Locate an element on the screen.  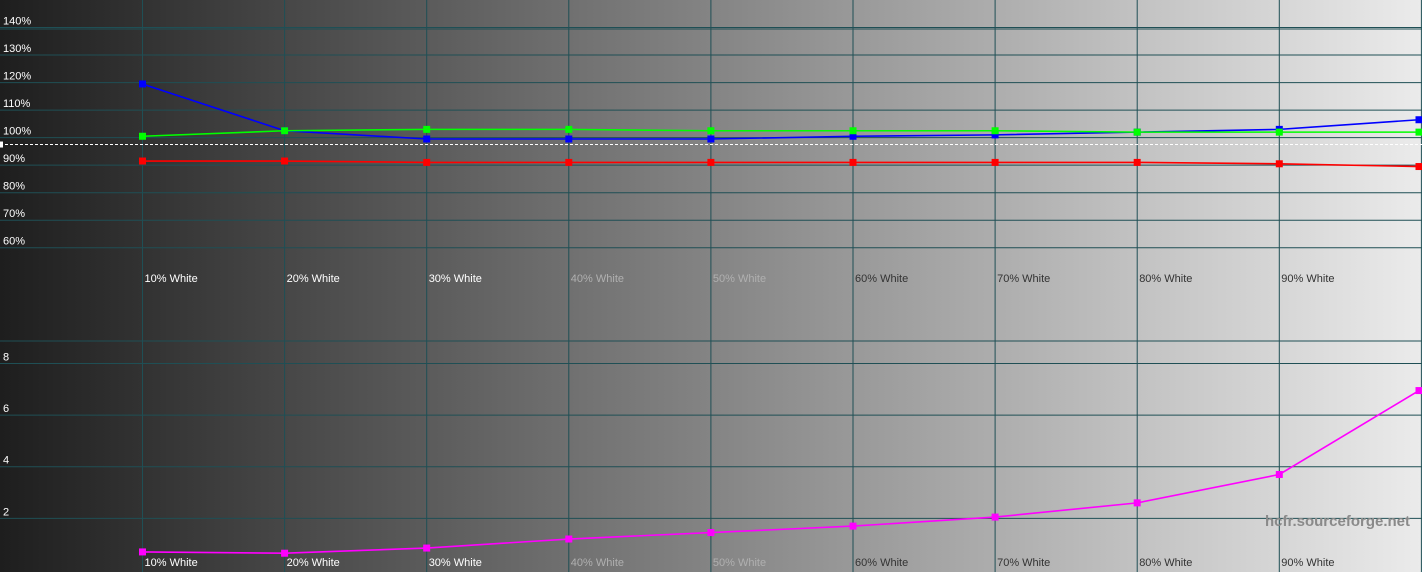
y-tick-label: 2 is located at coordinates (6, 512).